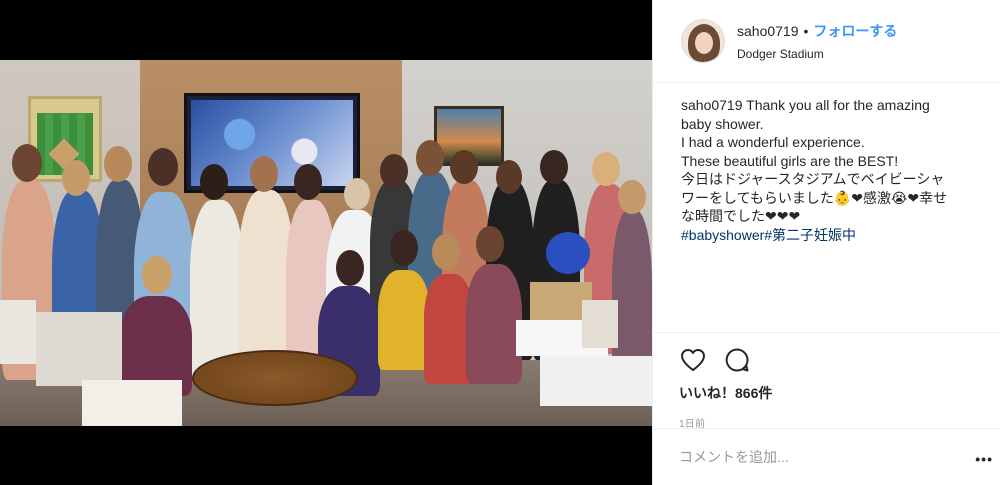  I want to click on caption-line-2: baby shower., so click(722, 123).